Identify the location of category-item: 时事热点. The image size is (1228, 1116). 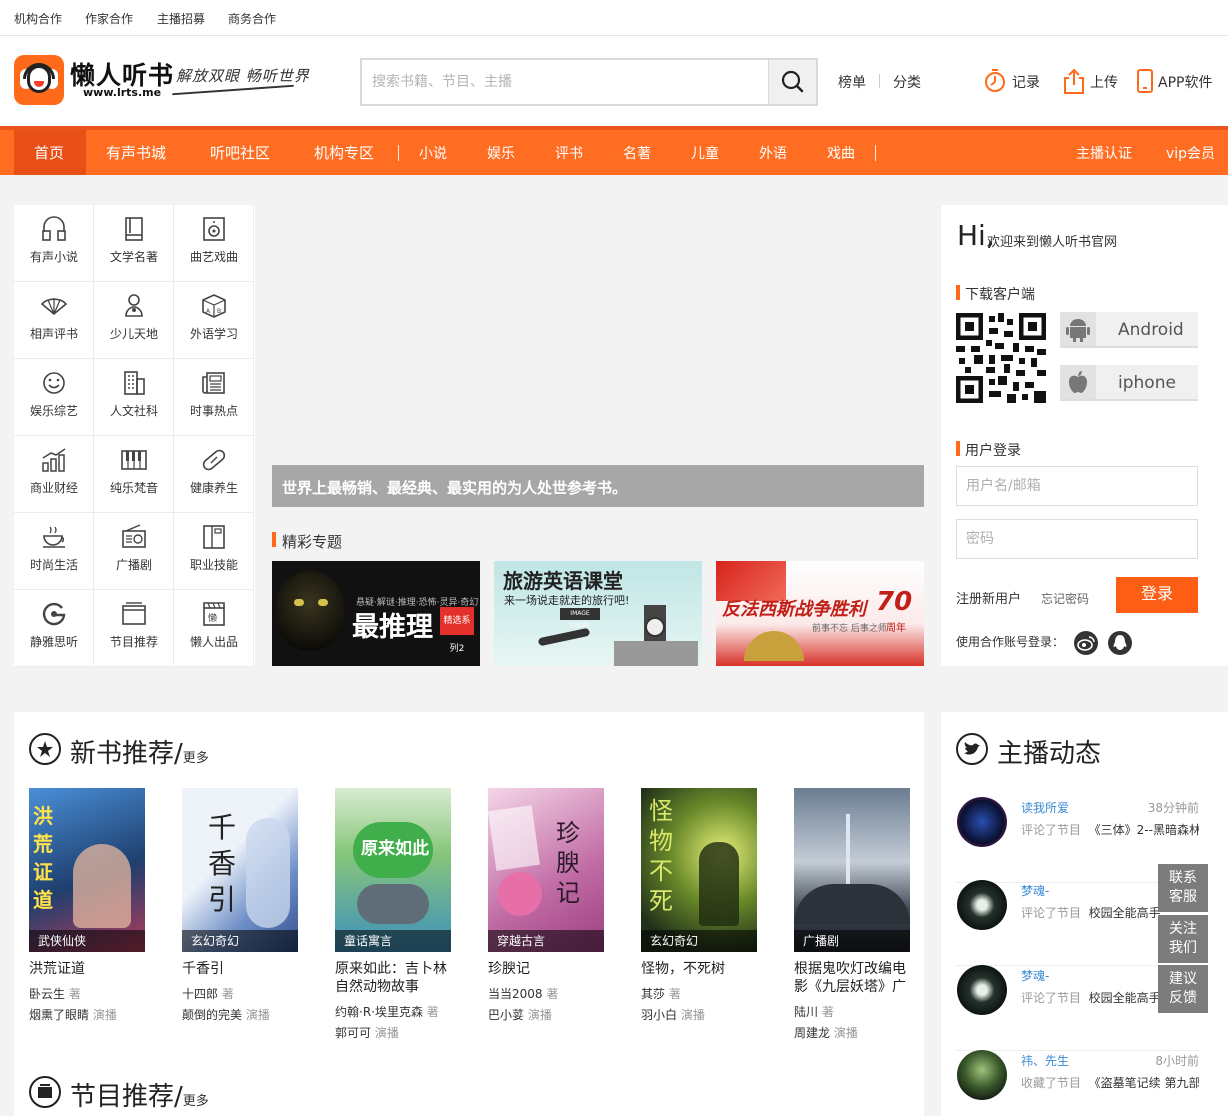
(214, 397).